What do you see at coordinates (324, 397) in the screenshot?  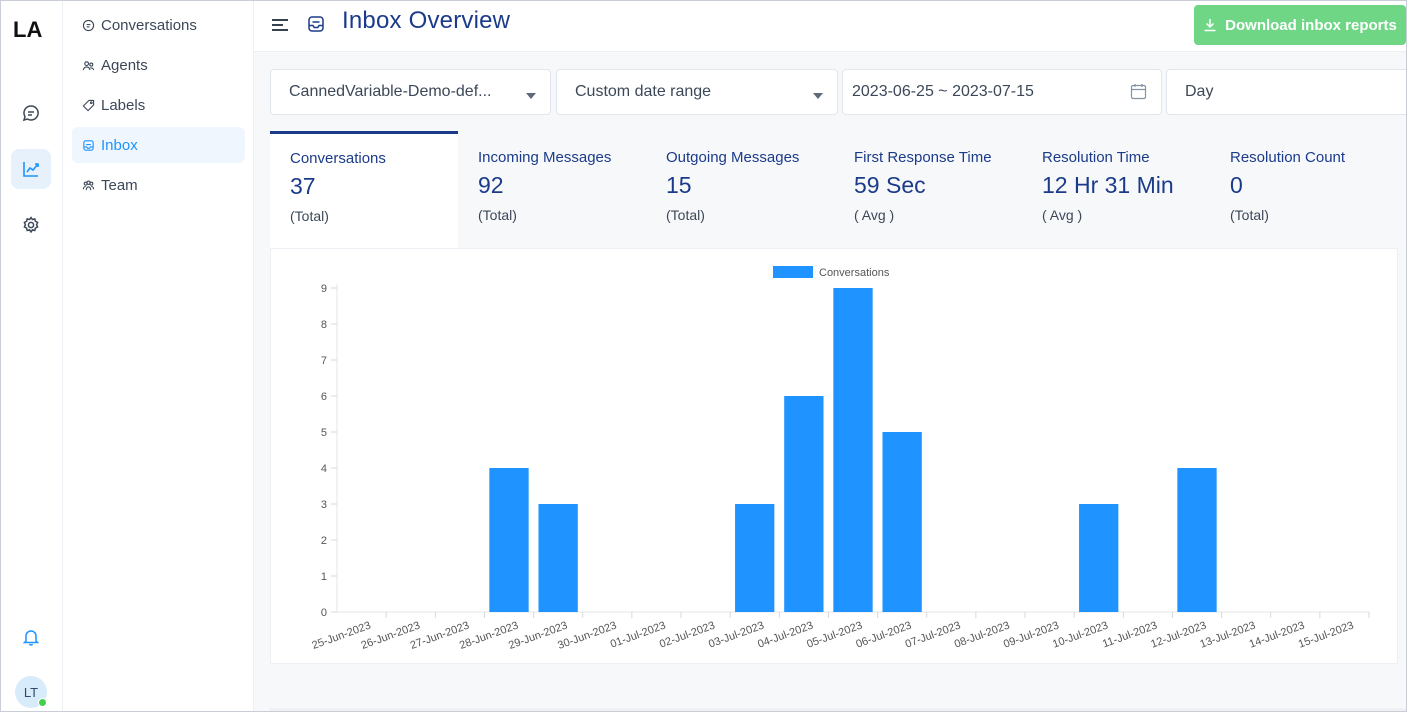 I see `y-tick-label: 6` at bounding box center [324, 397].